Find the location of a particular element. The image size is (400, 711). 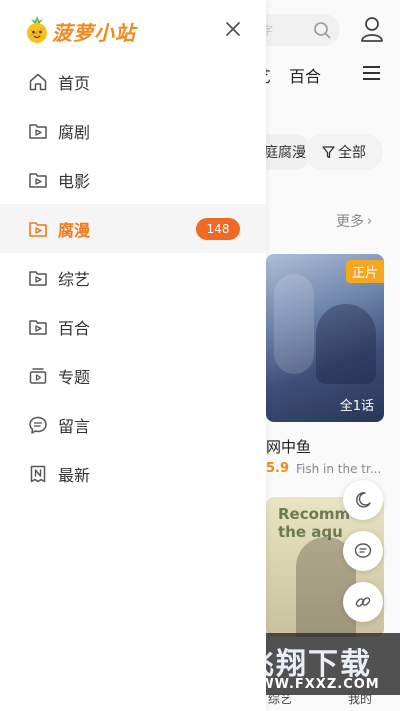

drawer-header: 菠萝小站 is located at coordinates (133, 29).